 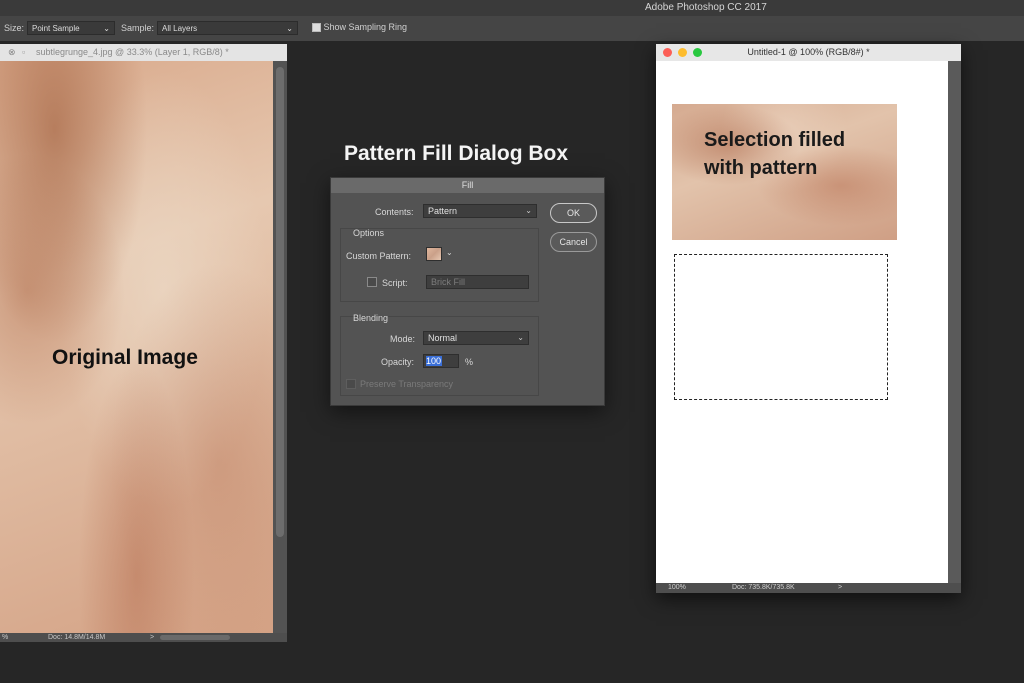 I want to click on status-zoom: %, so click(x=5, y=637).